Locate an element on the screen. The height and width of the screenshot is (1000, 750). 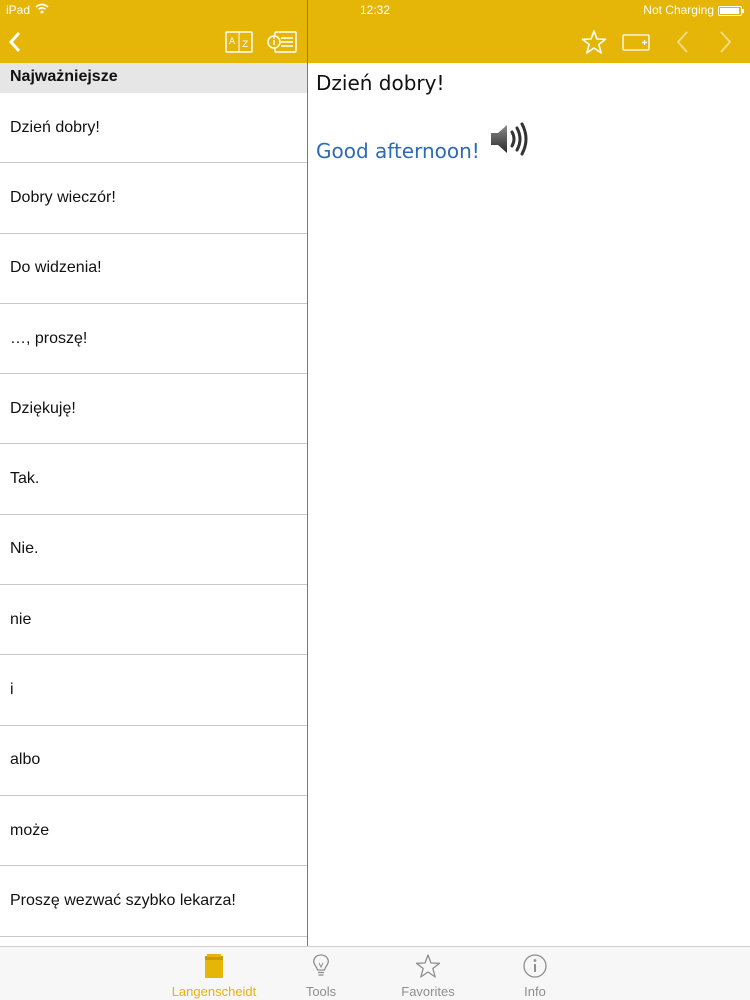
az-sort-icon: A Z is located at coordinates (239, 42).